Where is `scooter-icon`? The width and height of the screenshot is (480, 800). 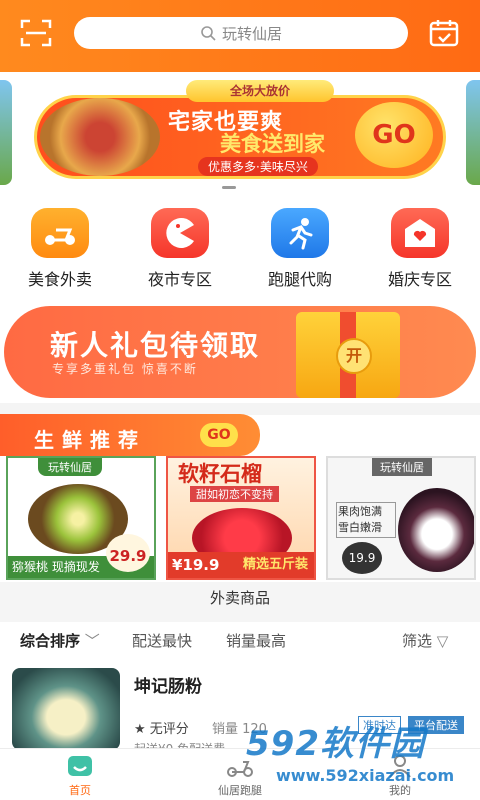 scooter-icon is located at coordinates (60, 233).